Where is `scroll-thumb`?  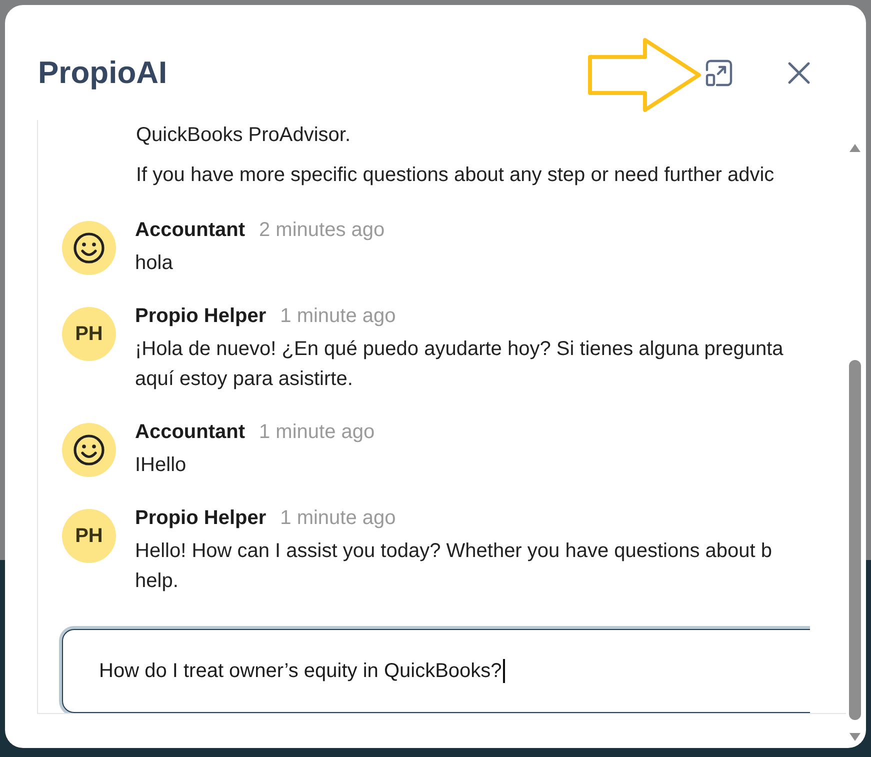 scroll-thumb is located at coordinates (854, 540).